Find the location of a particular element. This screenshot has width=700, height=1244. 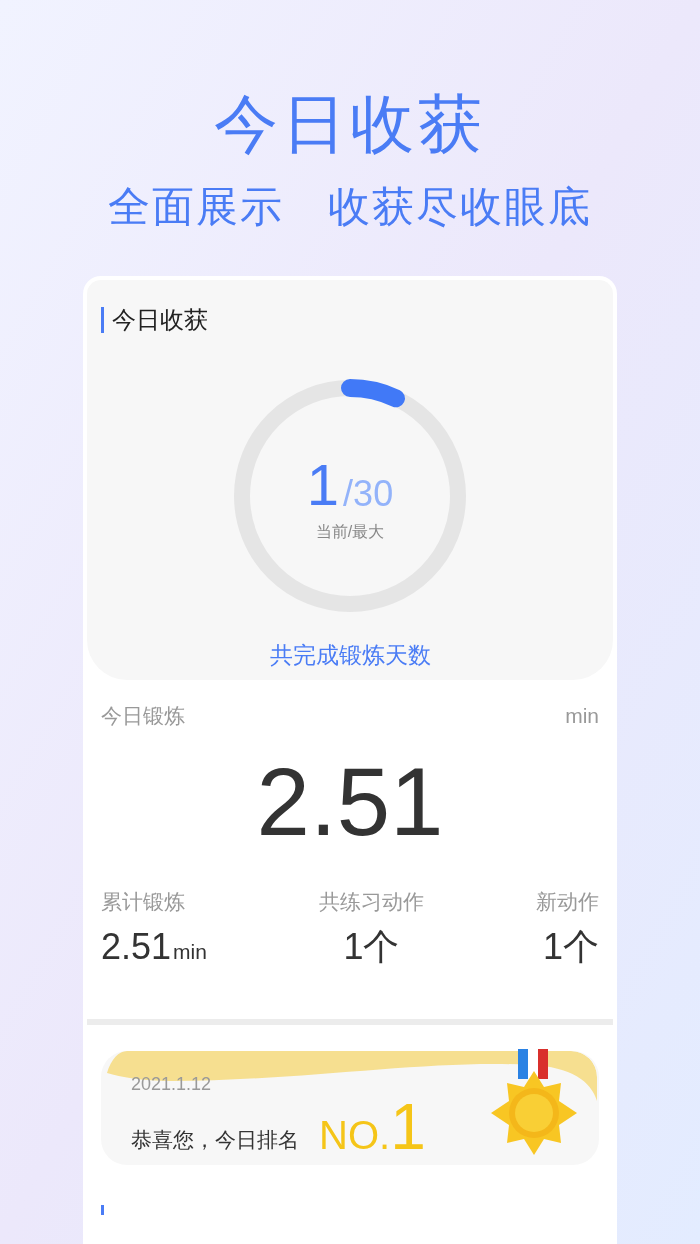

rank-date: 2021.1.12 is located at coordinates (172, 1084).